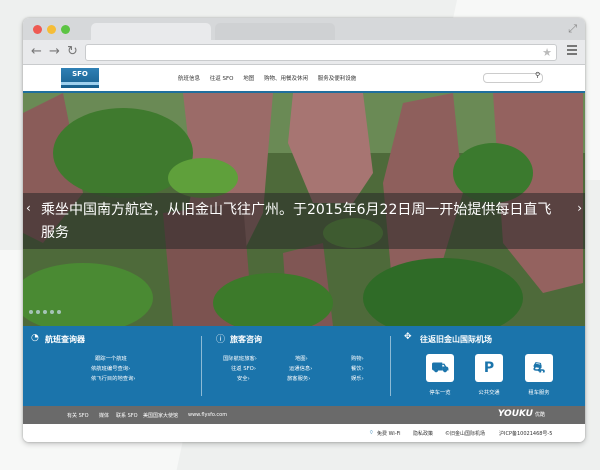  Describe the element at coordinates (300, 368) in the screenshot. I see `transit-info-link: 运通信息›` at that location.